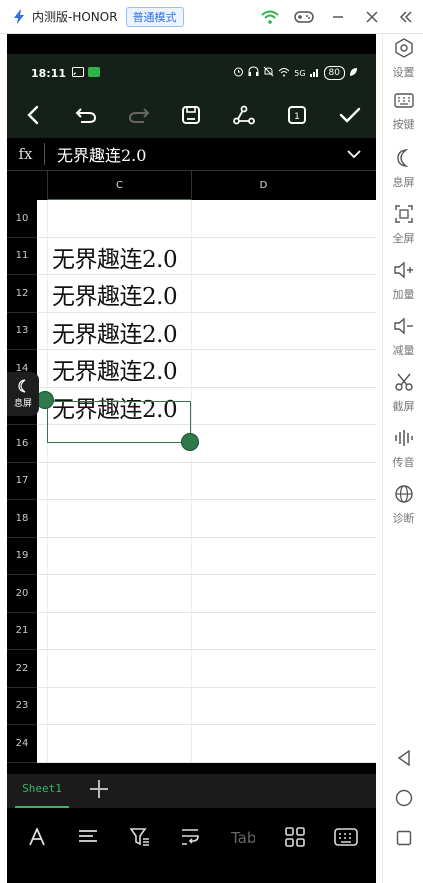  Describe the element at coordinates (22, 186) in the screenshot. I see `corner-cell` at that location.